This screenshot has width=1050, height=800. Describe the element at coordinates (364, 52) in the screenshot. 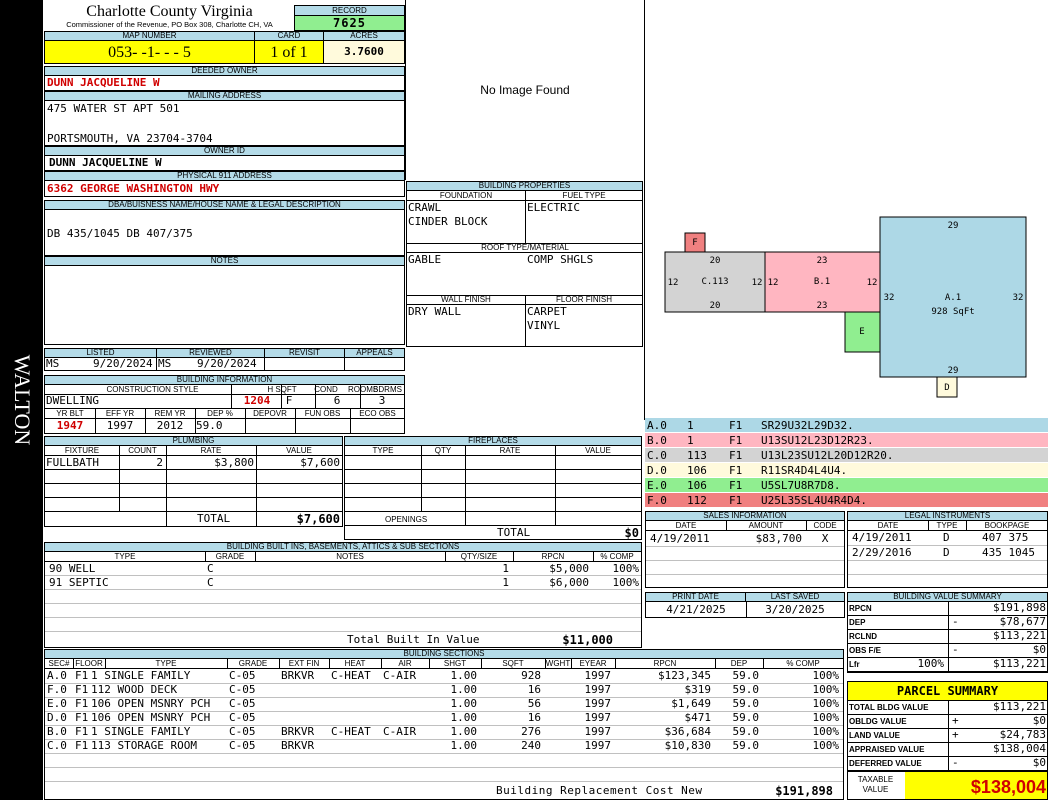

I see `acres-value: 3.7600` at that location.